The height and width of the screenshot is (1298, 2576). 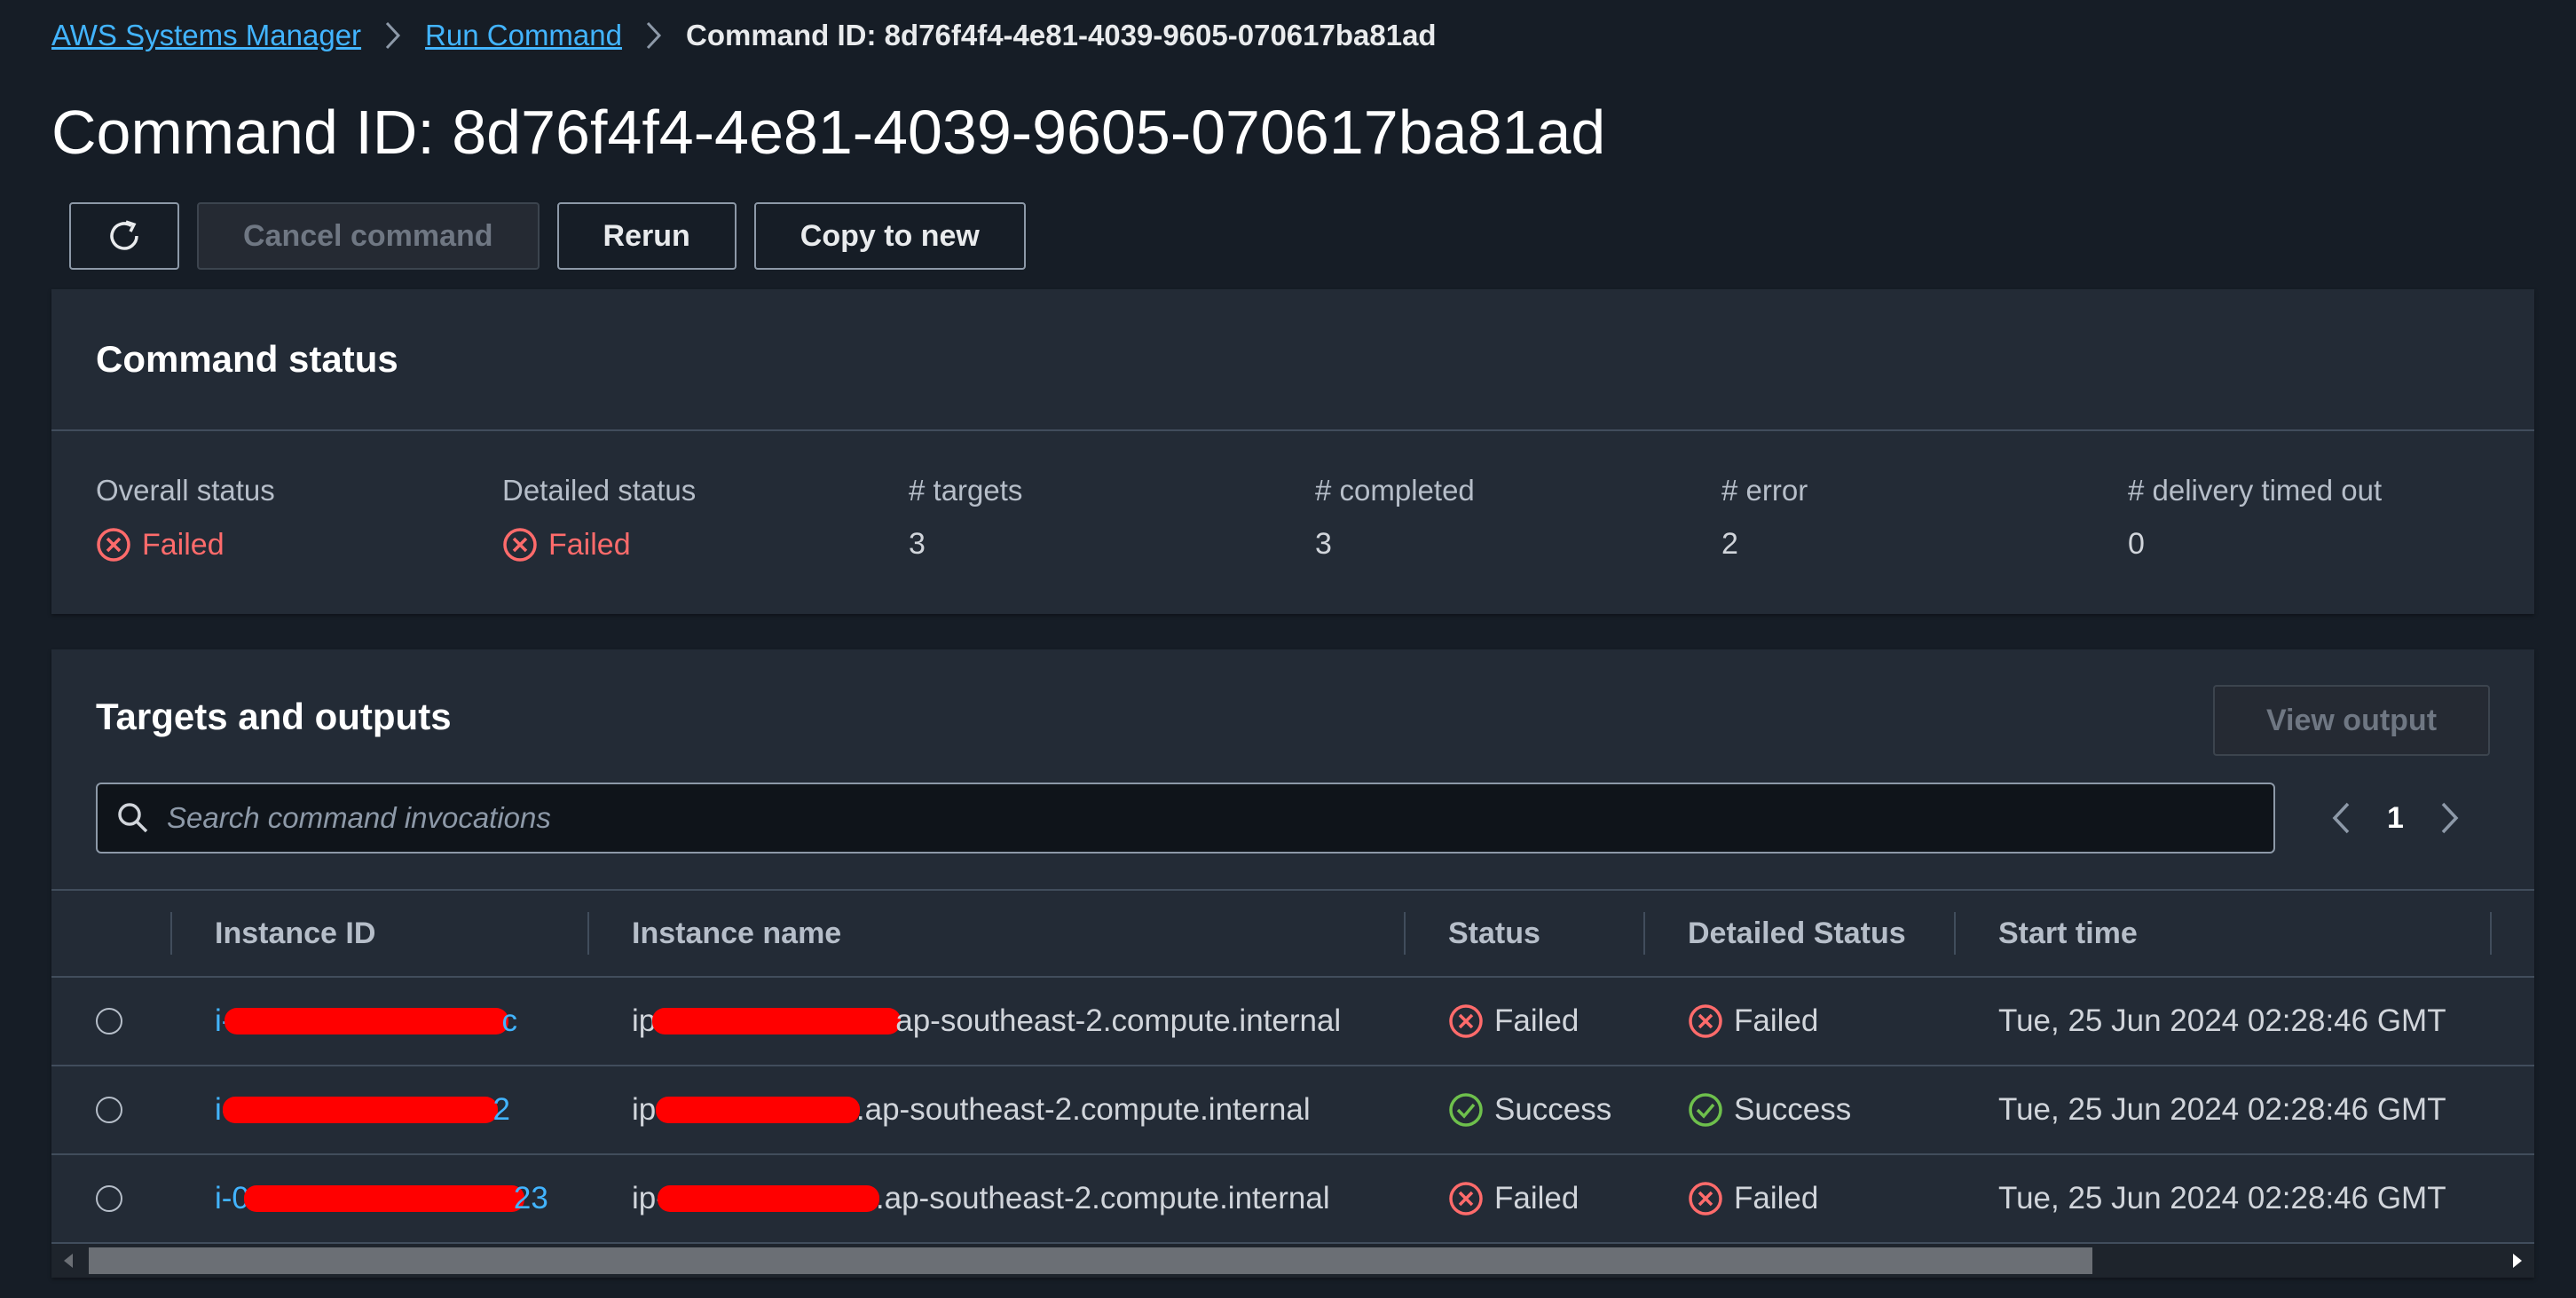 I want to click on status-label: # completed, so click(x=1395, y=490).